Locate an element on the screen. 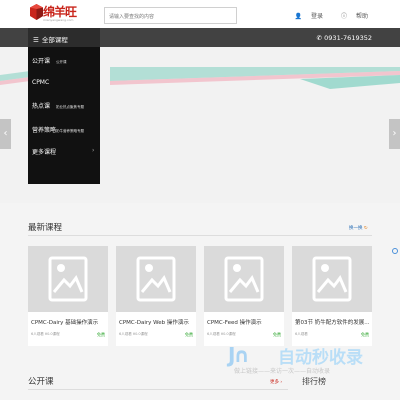 This screenshot has width=400, height=400. nav-bar: ☰ 全部课程 ✆ 0931-7619352 is located at coordinates (200, 37).